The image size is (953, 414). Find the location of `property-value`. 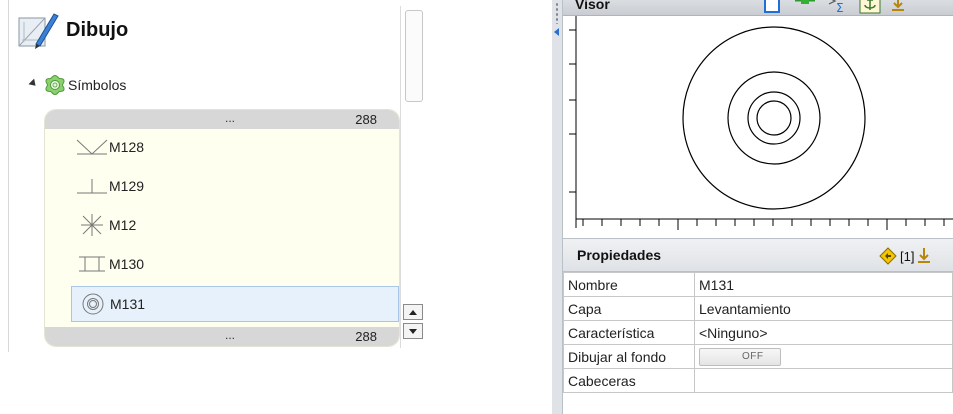

property-value is located at coordinates (823, 380).